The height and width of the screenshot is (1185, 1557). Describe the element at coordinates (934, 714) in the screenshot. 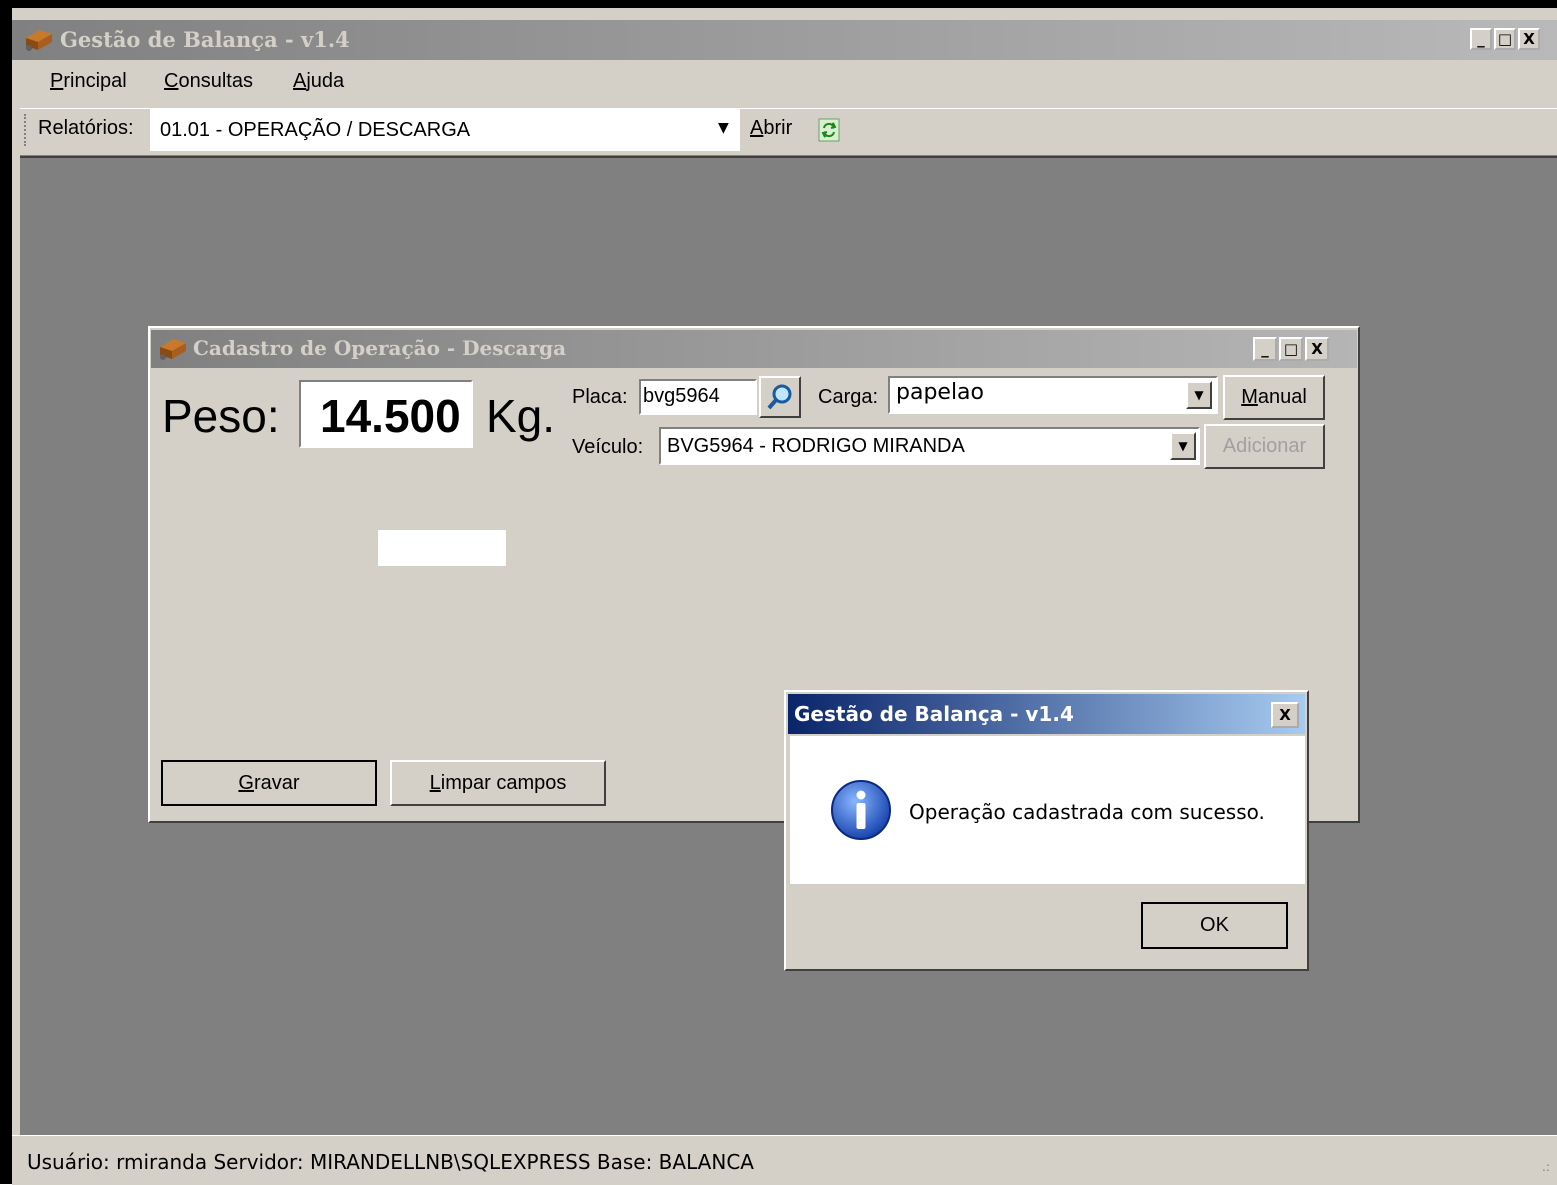

I see `message-dialog-title: Gestão de Balança - v1.4` at that location.